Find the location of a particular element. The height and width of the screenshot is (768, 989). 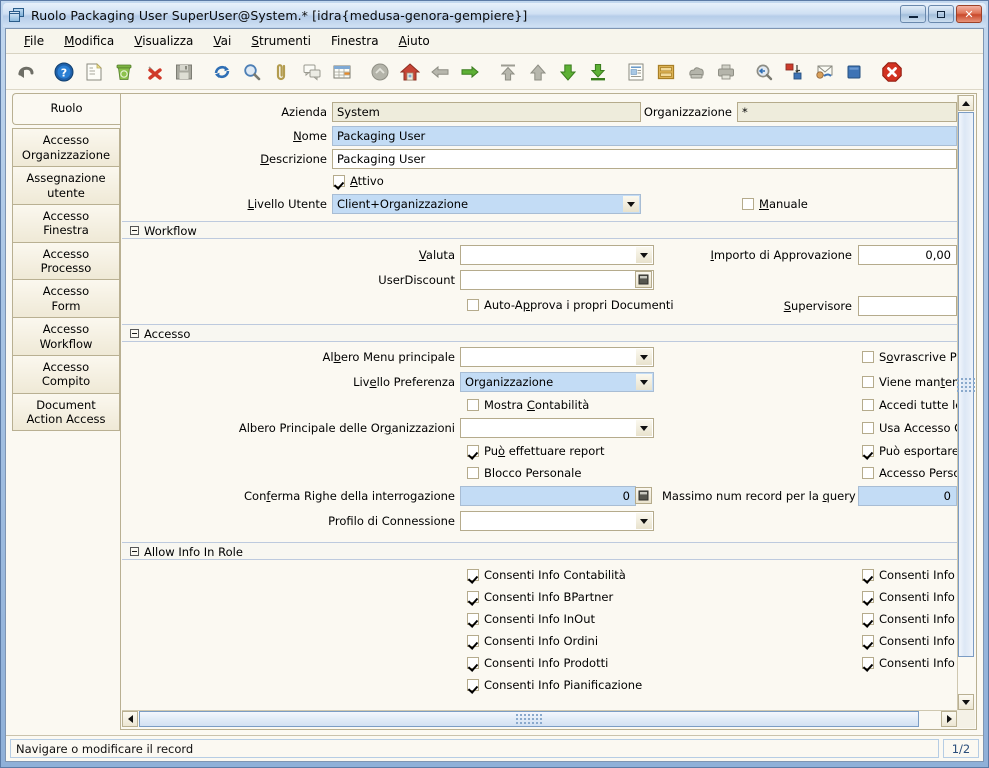

print-preview-icon is located at coordinates (696, 72).